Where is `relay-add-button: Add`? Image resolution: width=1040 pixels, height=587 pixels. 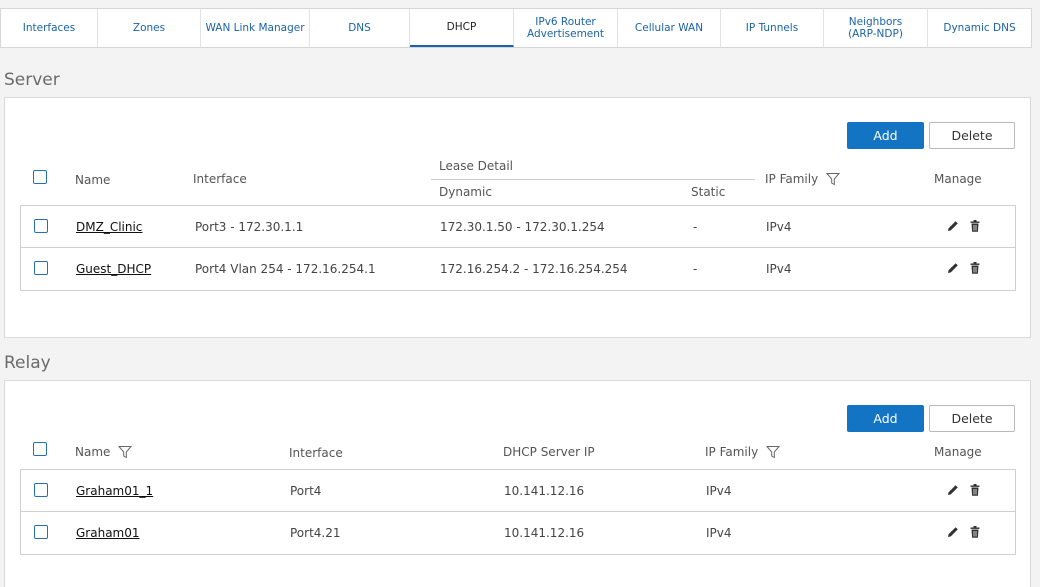
relay-add-button: Add is located at coordinates (885, 418).